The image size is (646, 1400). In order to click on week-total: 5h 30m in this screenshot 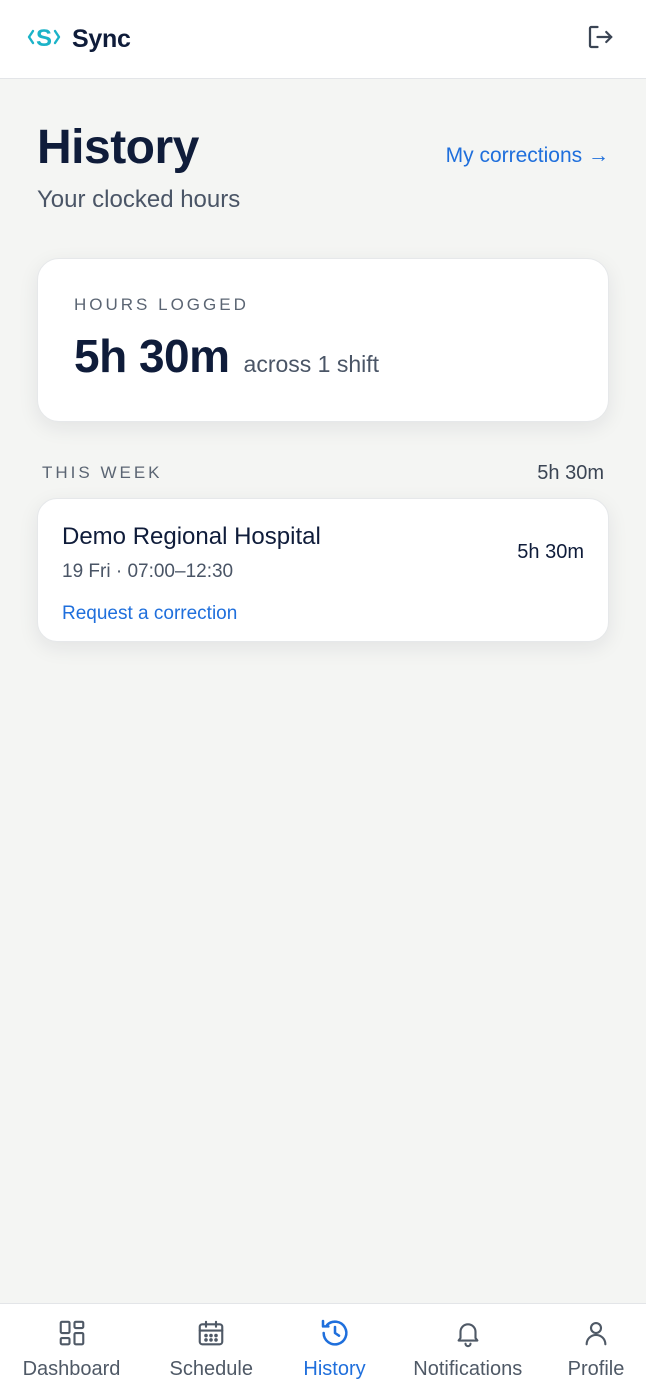, I will do `click(570, 472)`.